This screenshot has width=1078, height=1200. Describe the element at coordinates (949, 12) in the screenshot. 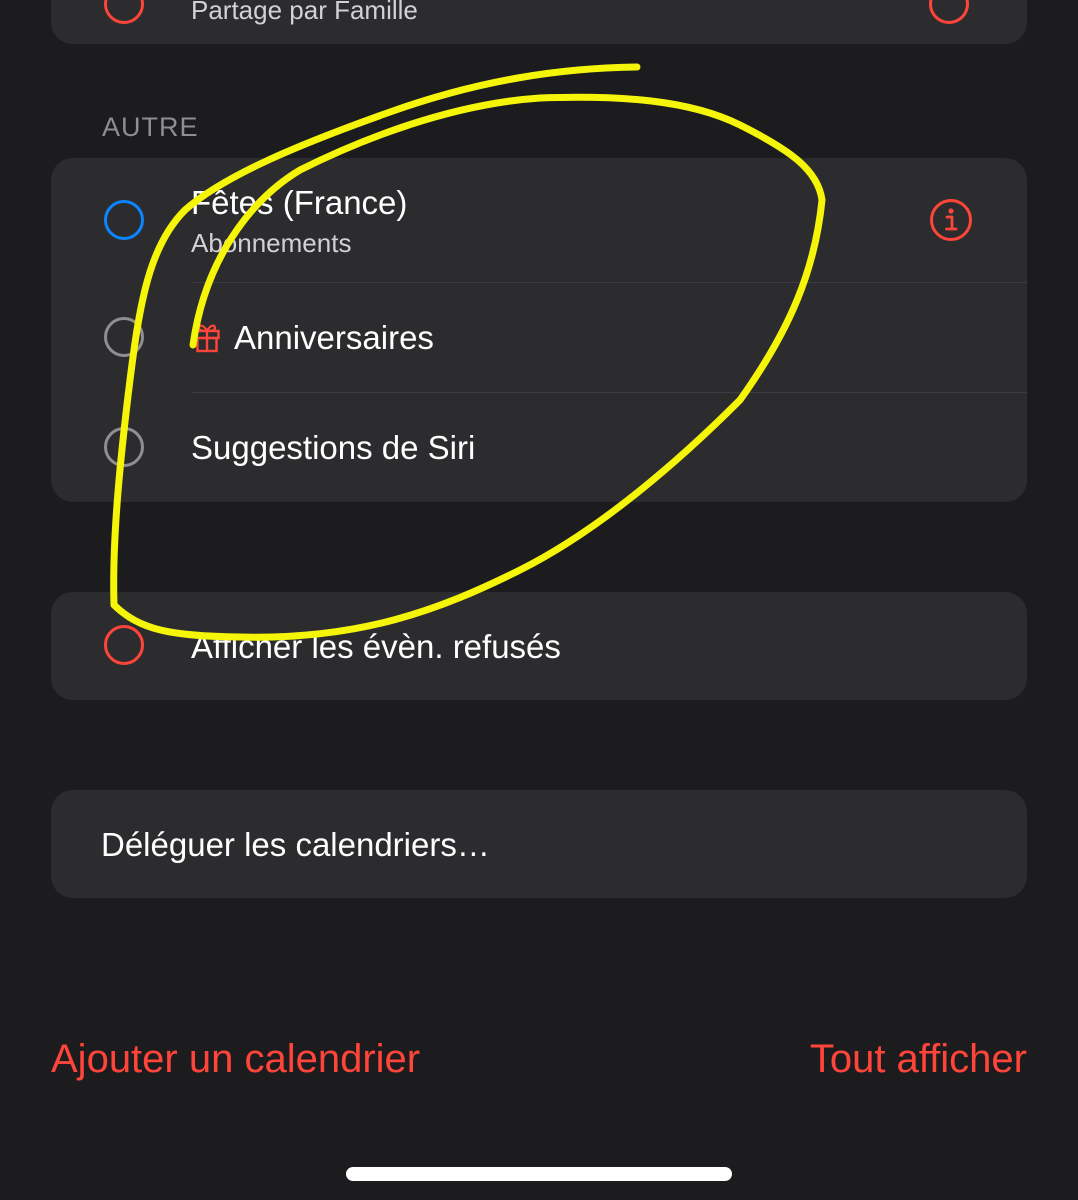

I see `info-icon-partial` at that location.